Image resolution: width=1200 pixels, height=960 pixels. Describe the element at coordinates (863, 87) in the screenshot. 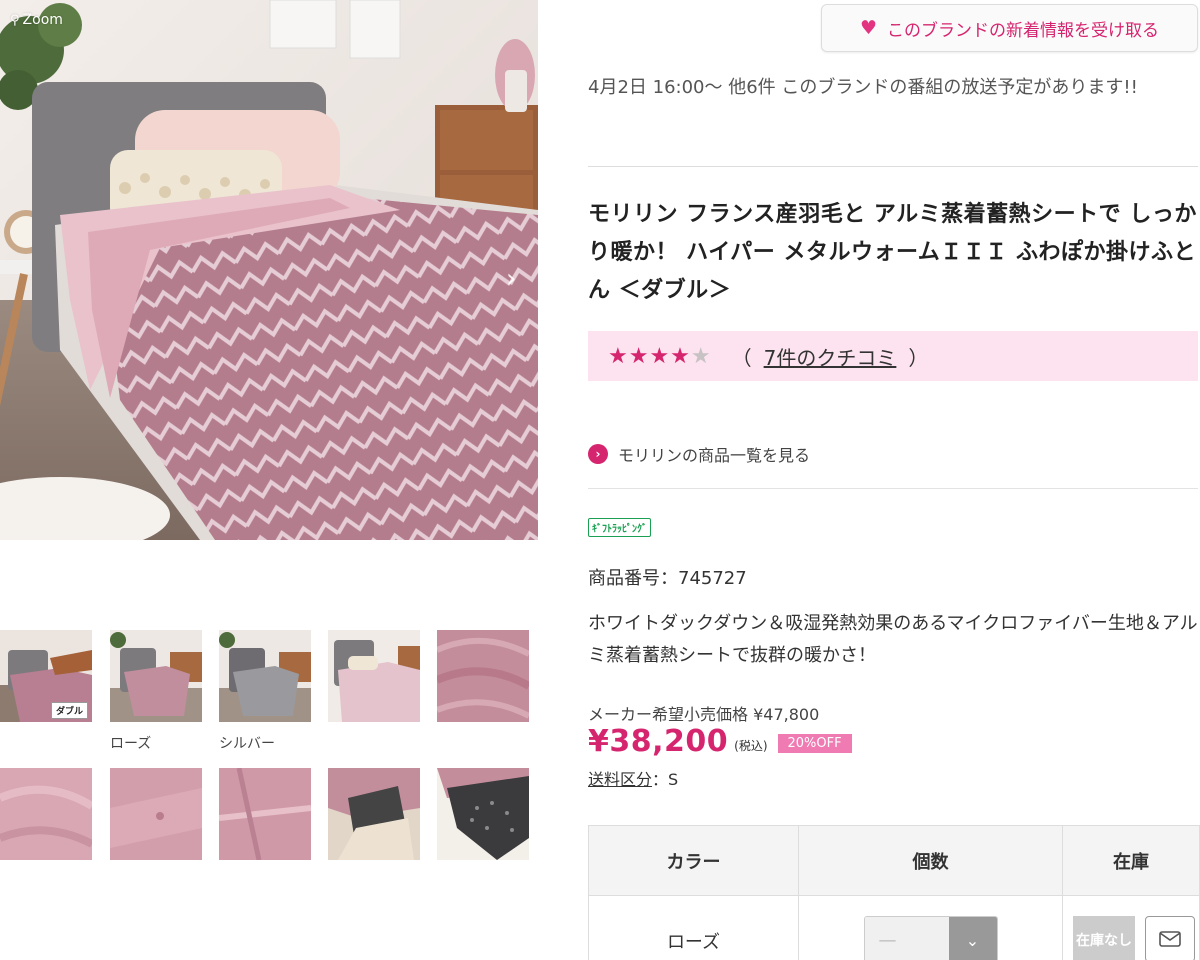

I see `broadcast-schedule: 4月2日 16:00～ 他6件 このブランドの番組の放送予定があります!!` at that location.